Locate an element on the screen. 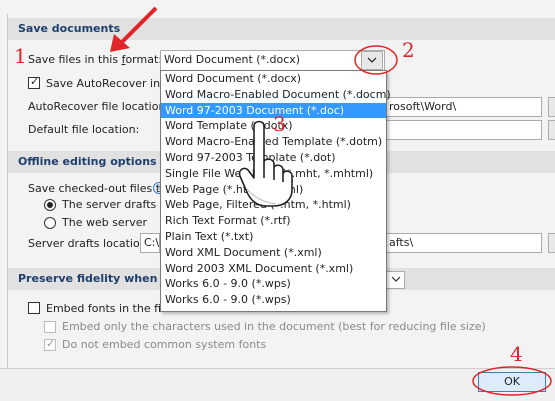  server-drafts-browse-button is located at coordinates (551, 243).